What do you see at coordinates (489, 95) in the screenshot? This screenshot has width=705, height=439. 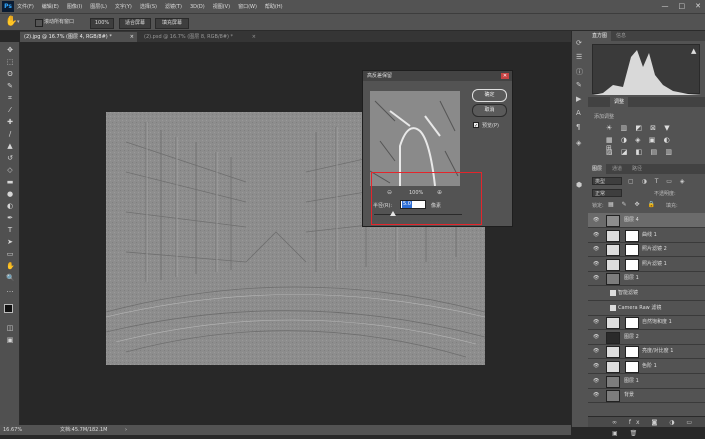 I see `ok-button: 确定` at bounding box center [489, 95].